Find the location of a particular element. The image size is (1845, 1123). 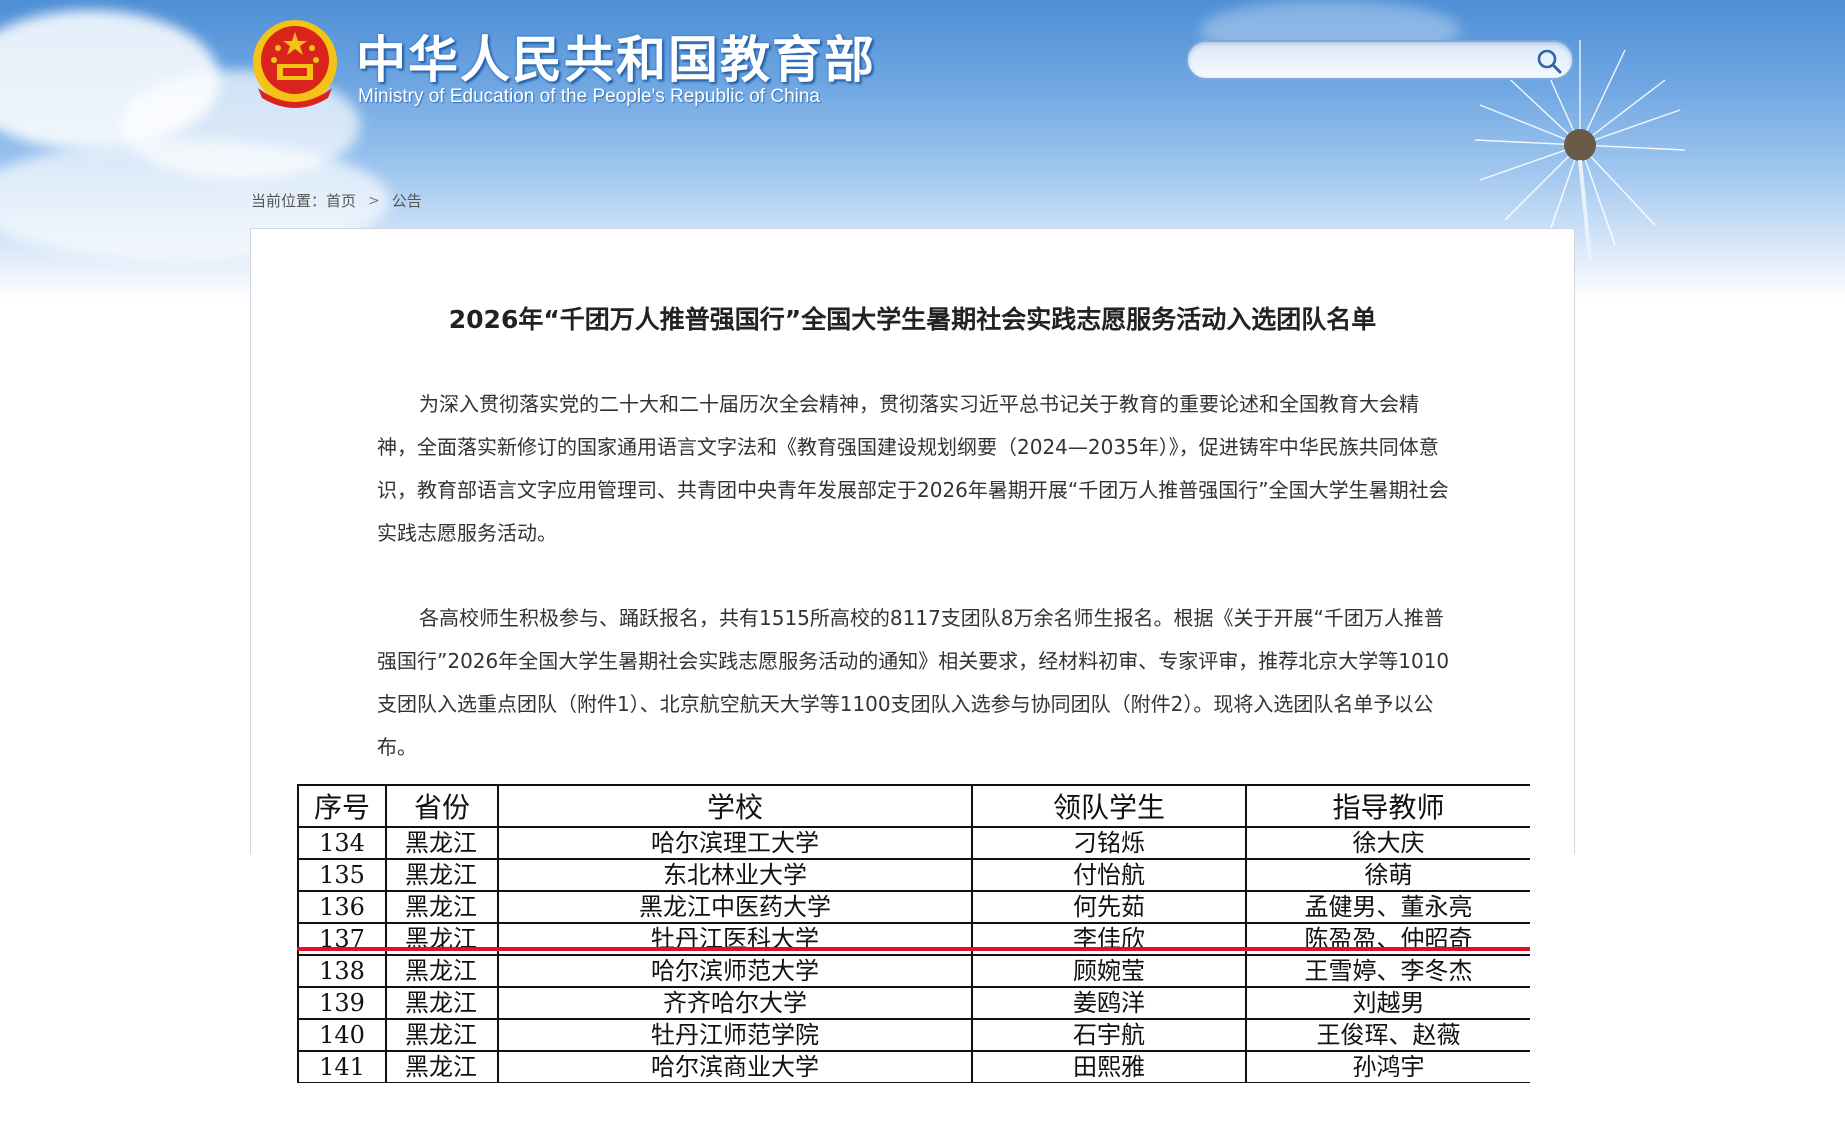

search-icon is located at coordinates (1549, 61).